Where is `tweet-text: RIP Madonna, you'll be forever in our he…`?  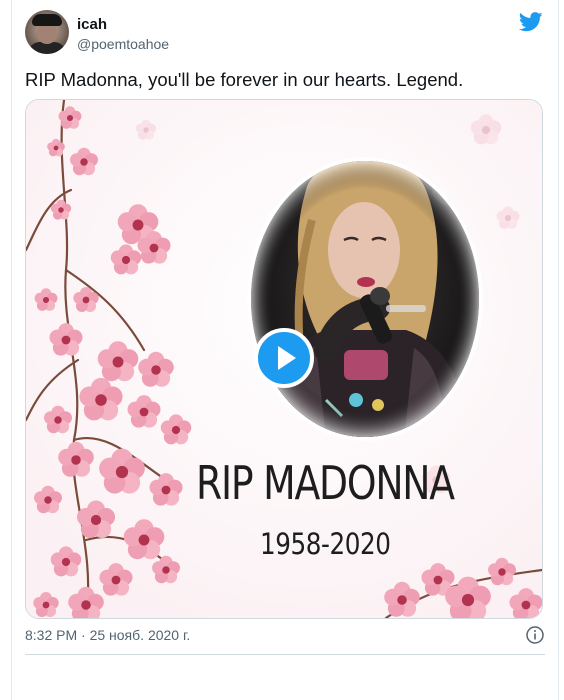 tweet-text: RIP Madonna, you'll be forever in our he… is located at coordinates (244, 79).